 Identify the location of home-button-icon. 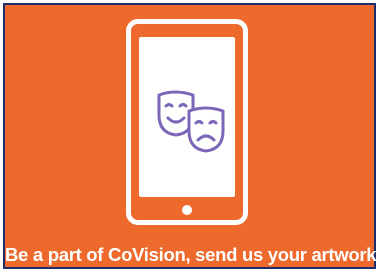
(187, 210).